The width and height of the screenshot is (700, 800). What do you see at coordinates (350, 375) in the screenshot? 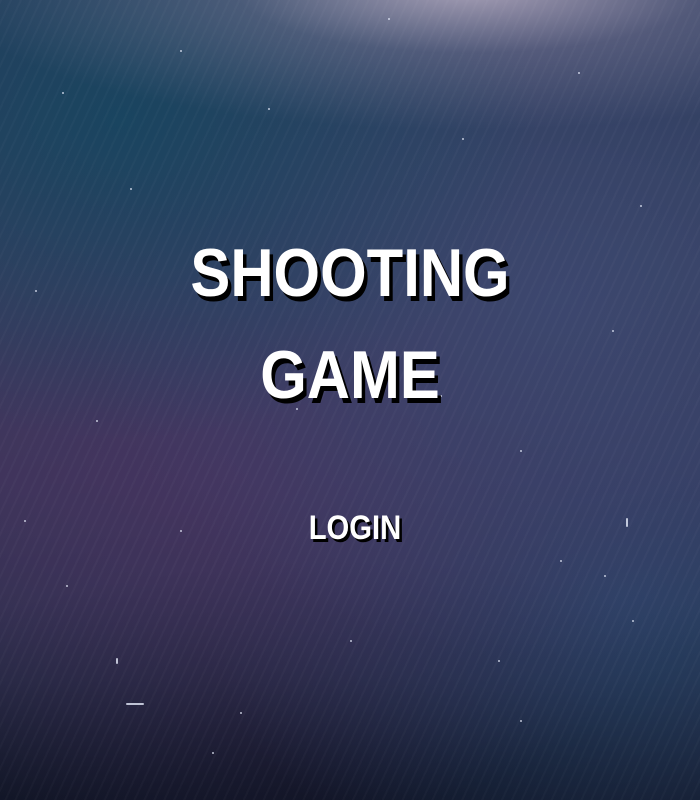
I see `game-title-line-2: GAME` at bounding box center [350, 375].